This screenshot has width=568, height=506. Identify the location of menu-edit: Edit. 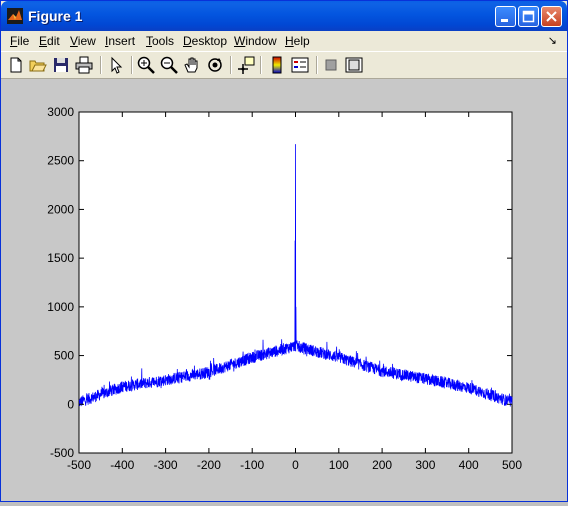
(49, 41).